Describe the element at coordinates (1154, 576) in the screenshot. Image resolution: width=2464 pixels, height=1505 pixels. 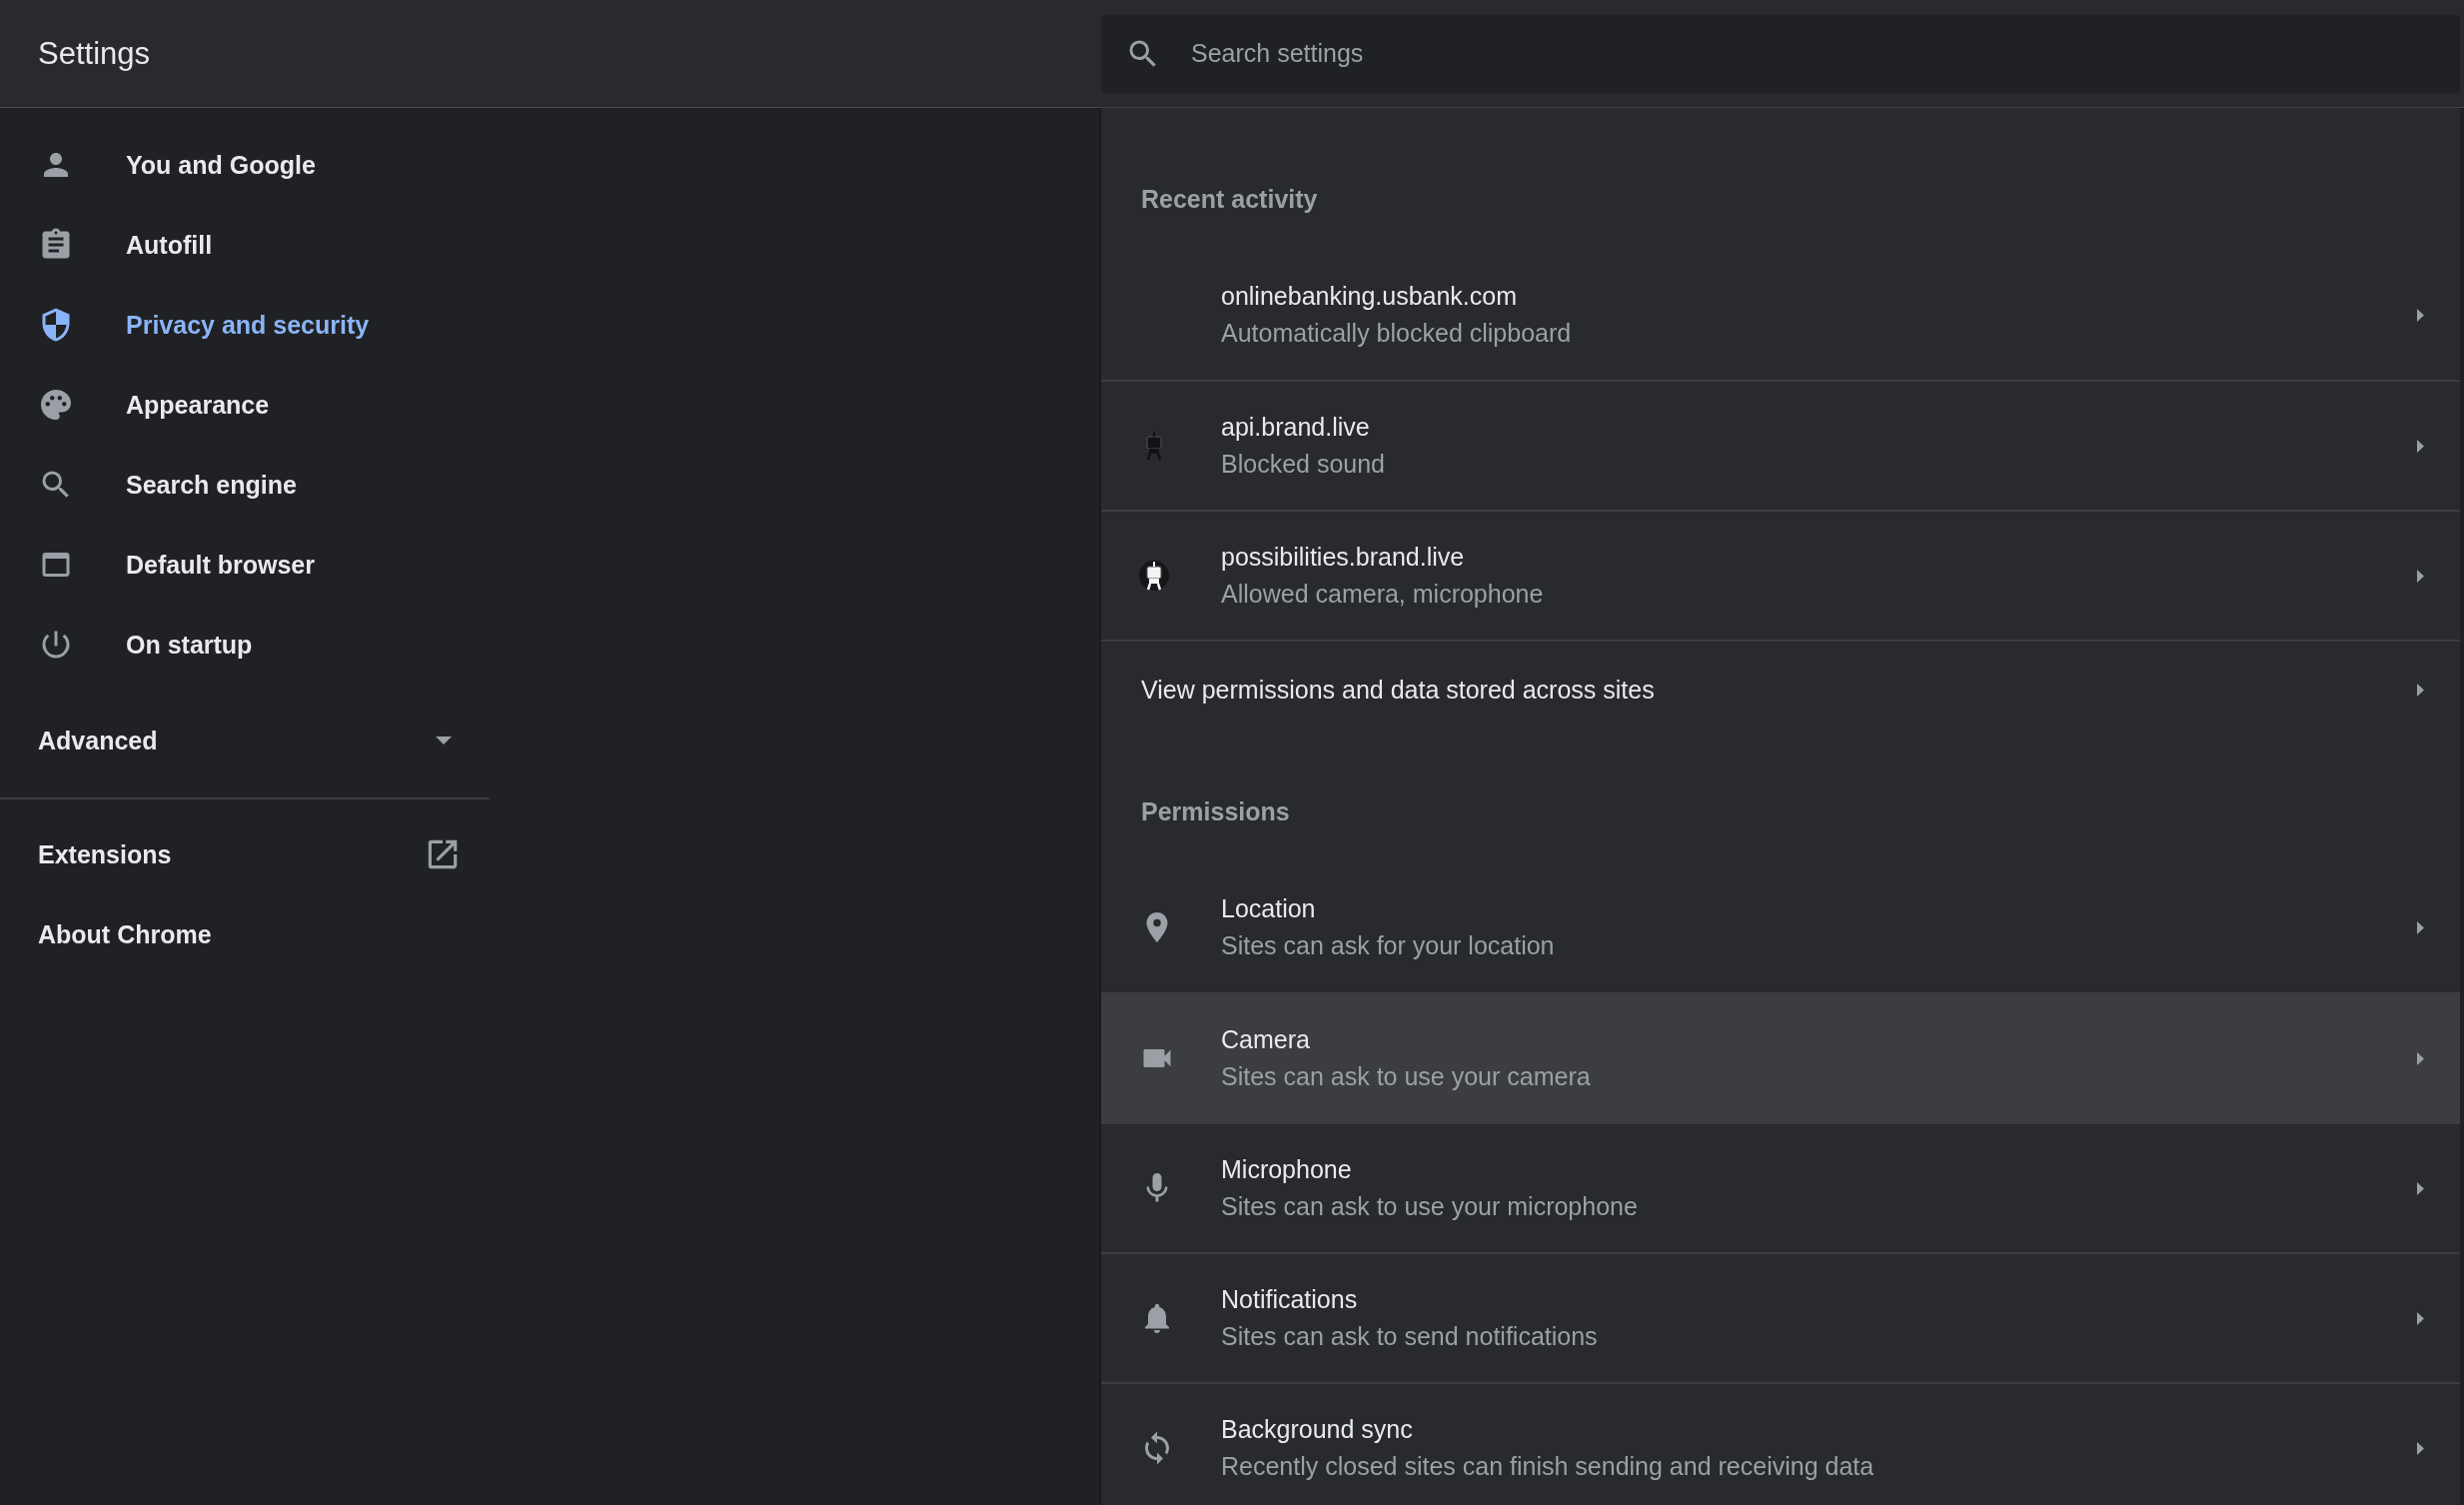
I see `robot-icon` at that location.